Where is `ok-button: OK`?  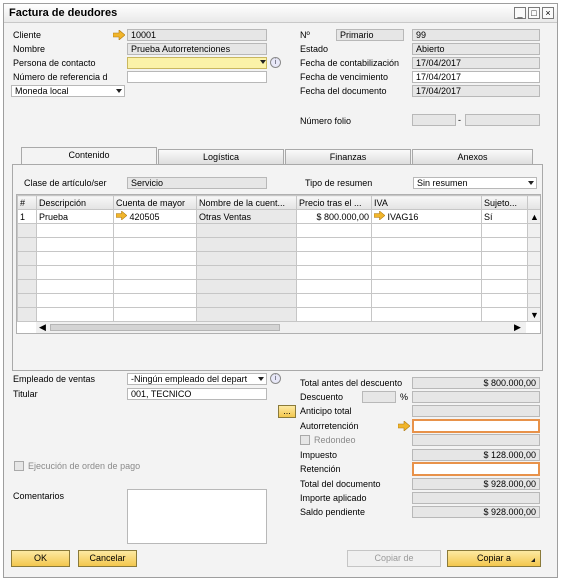 ok-button: OK is located at coordinates (40, 558).